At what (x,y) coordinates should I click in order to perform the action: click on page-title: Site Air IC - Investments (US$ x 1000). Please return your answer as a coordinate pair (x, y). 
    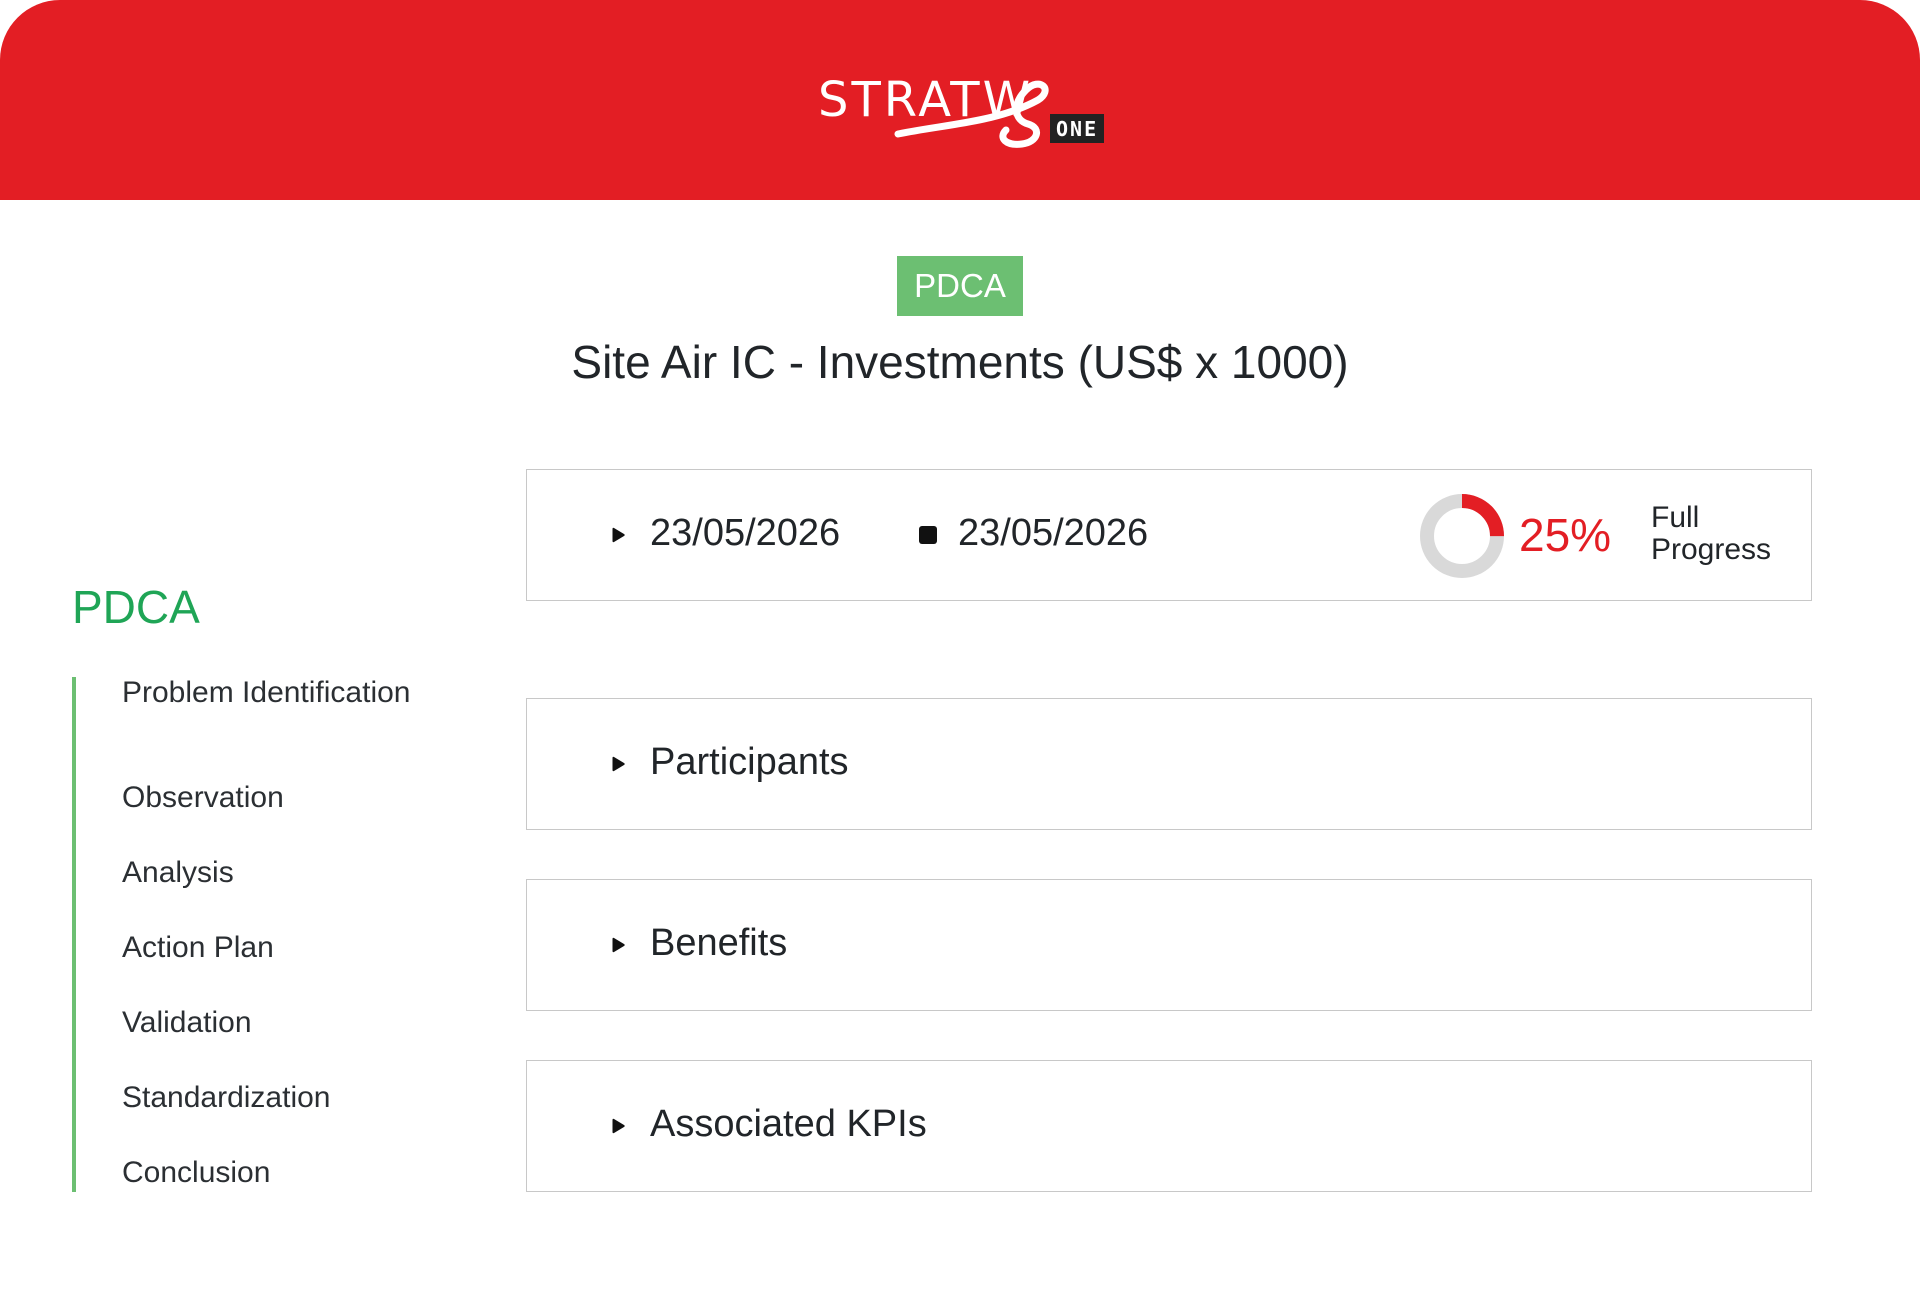
    Looking at the image, I should click on (960, 362).